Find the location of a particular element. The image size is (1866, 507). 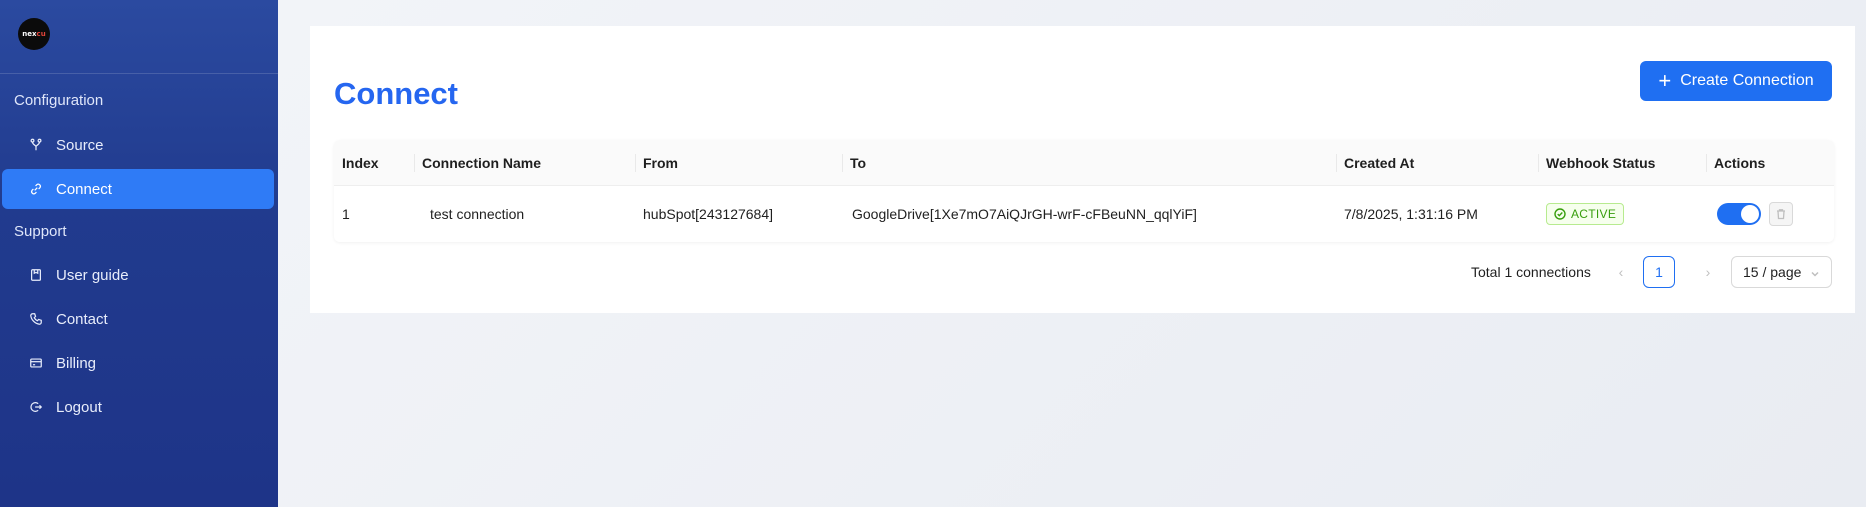

page-title: Connect is located at coordinates (396, 93).